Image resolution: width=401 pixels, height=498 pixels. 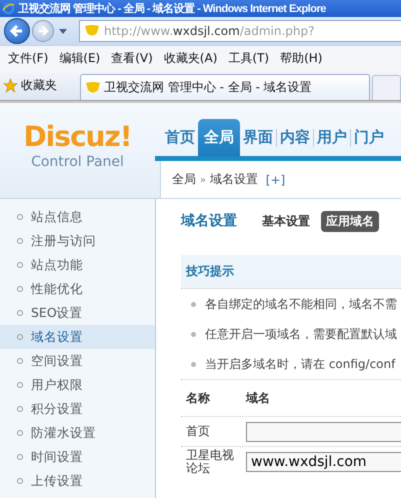 I want to click on address-field: http://www.wxdsjl.com/admin.php?, so click(x=240, y=31).